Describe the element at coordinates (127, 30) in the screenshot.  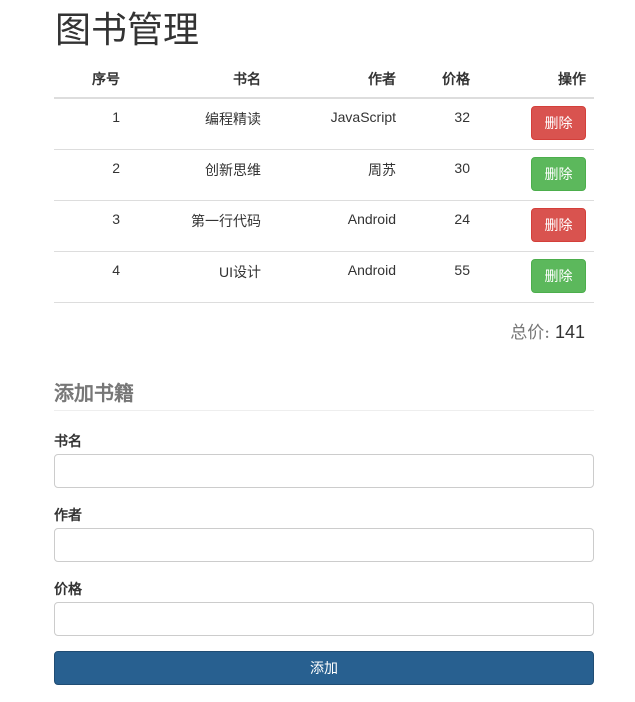
I see `page-title: 图书管理` at that location.